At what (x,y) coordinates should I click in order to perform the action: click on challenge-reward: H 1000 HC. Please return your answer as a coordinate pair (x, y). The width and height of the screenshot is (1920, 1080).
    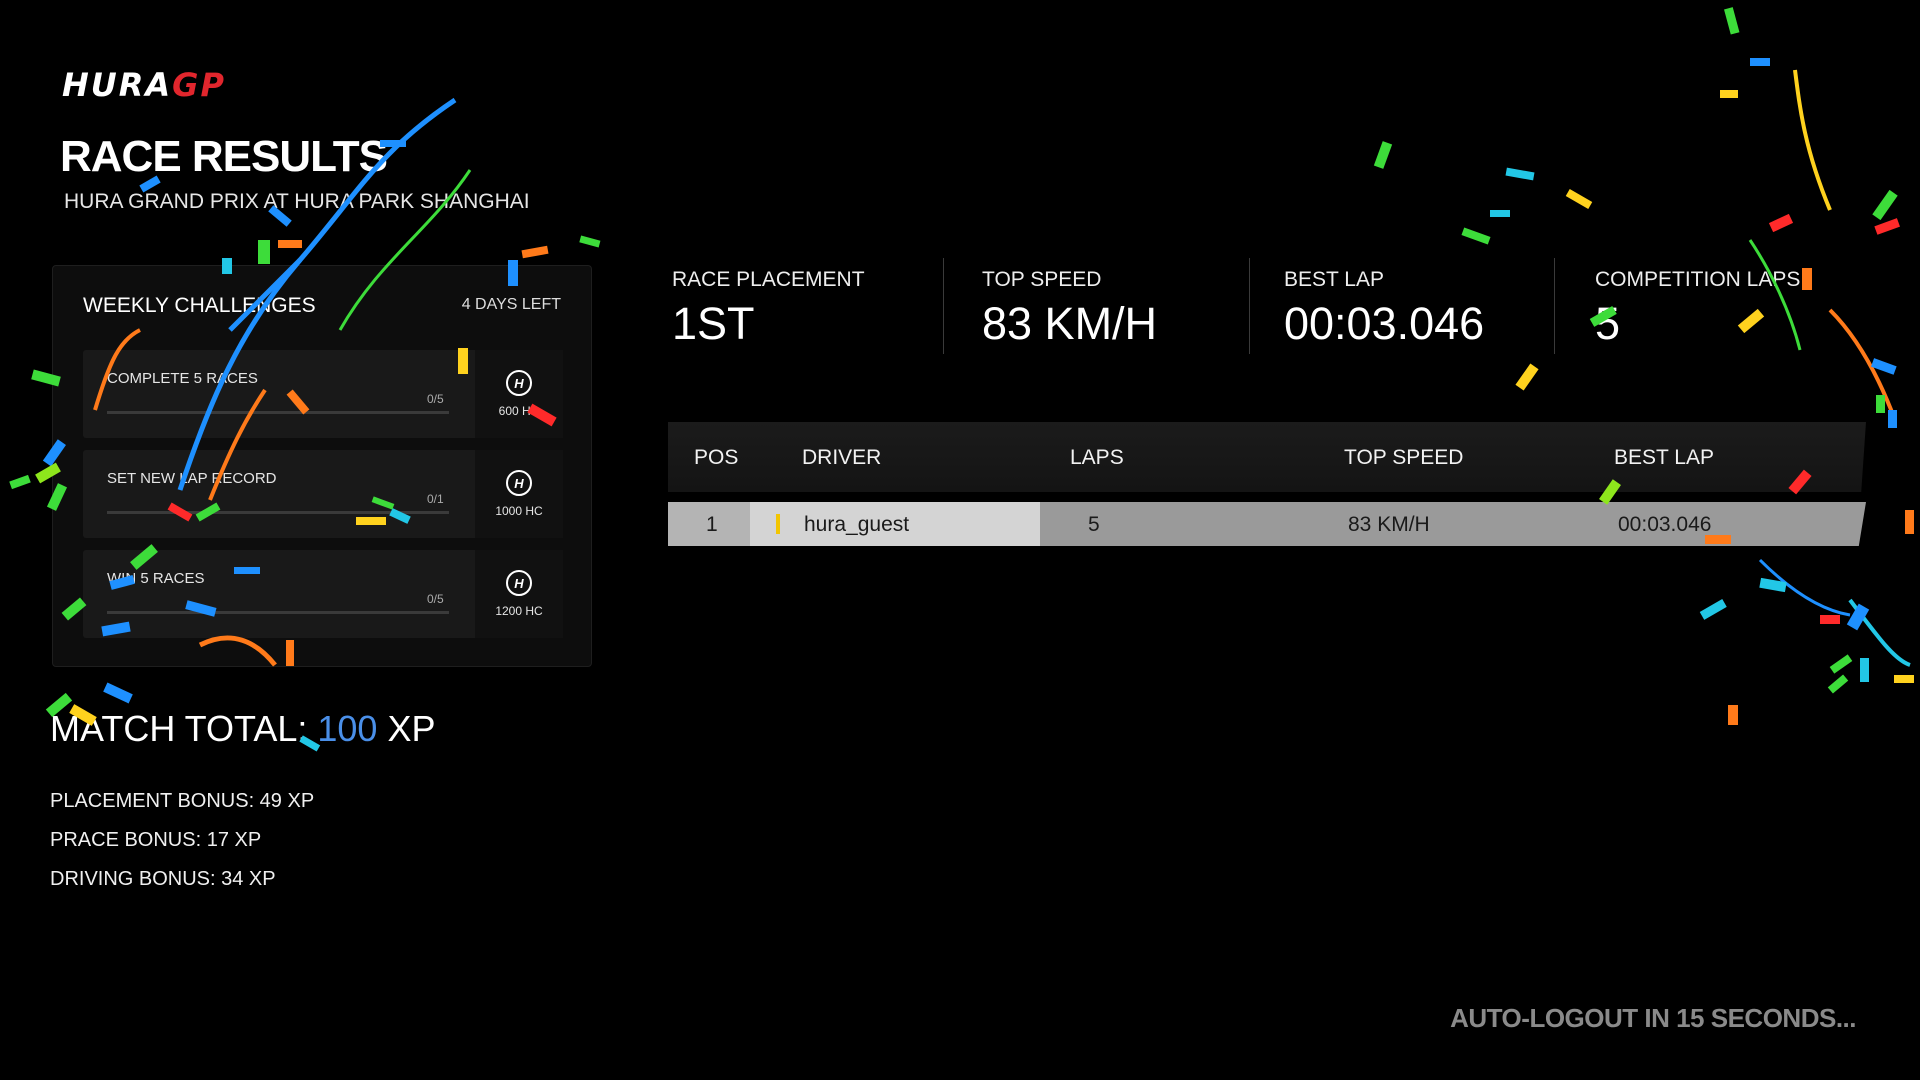
    Looking at the image, I should click on (519, 494).